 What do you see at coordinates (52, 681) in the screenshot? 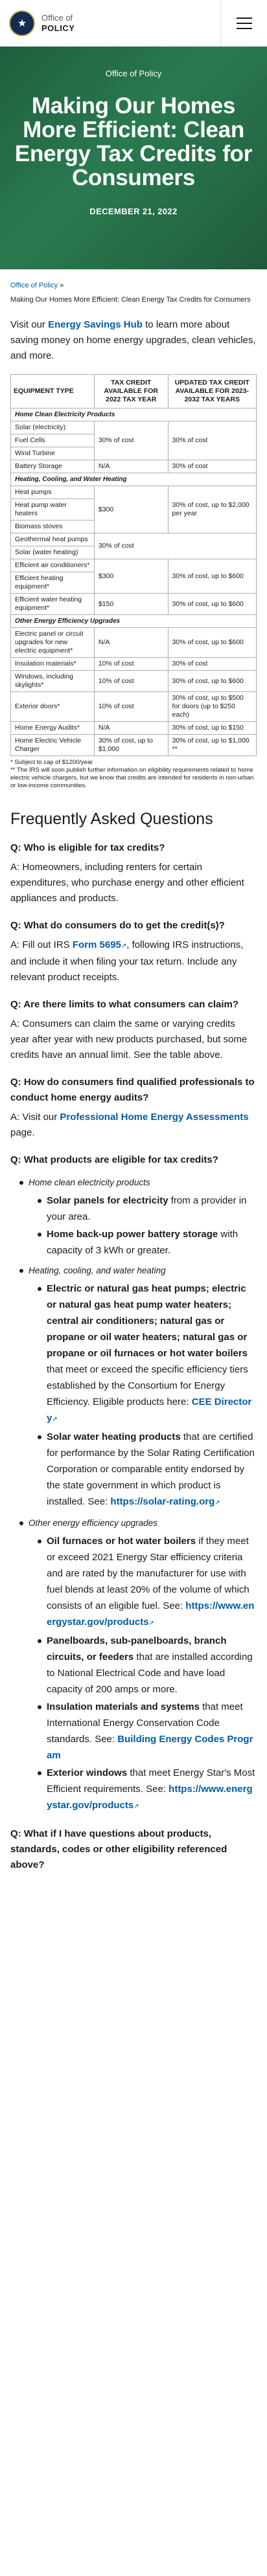
I see `table-cell-type: Windows, including skylights*` at bounding box center [52, 681].